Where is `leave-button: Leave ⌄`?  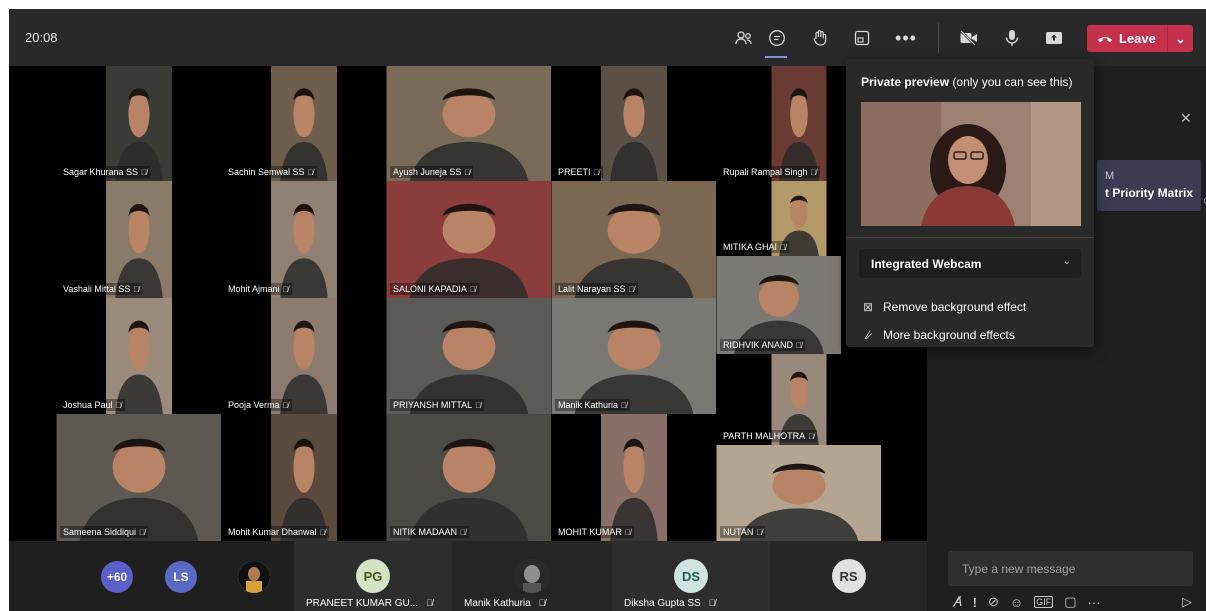
leave-button: Leave ⌄ is located at coordinates (1140, 38).